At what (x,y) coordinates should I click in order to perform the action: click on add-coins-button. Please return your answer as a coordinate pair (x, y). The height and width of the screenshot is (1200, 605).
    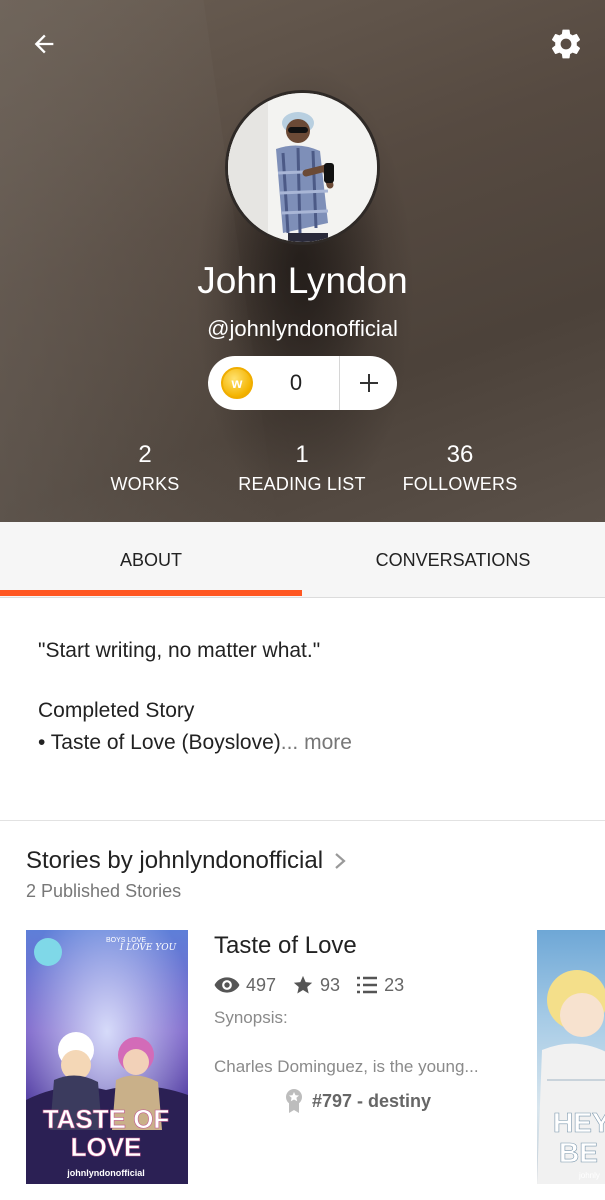
    Looking at the image, I should click on (368, 383).